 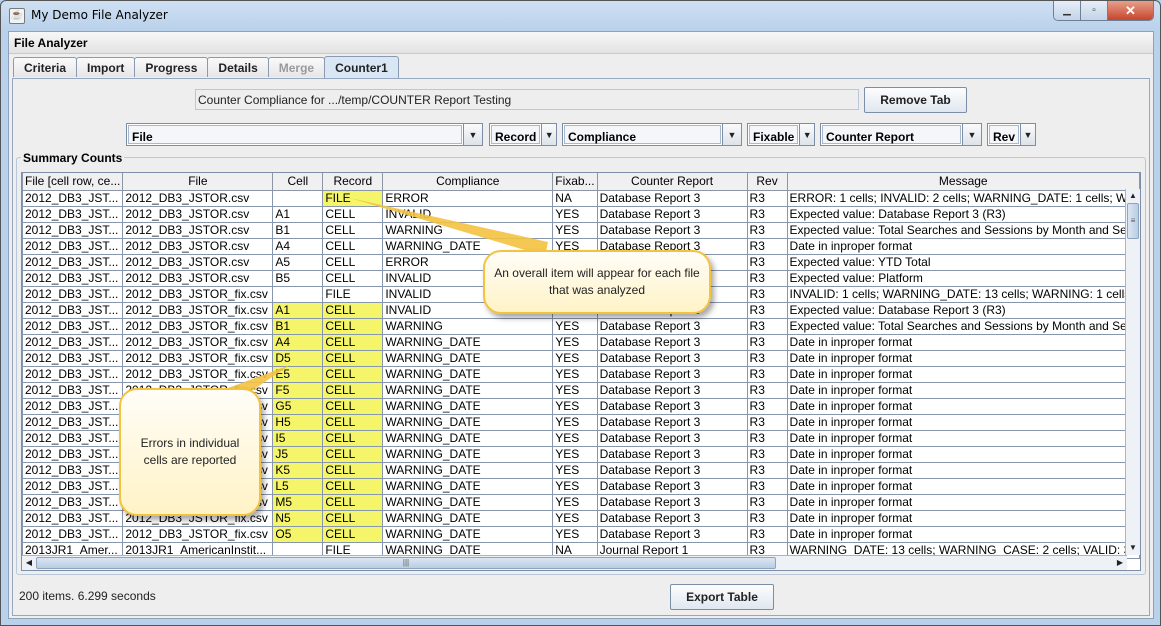 I want to click on tab-counter1: Counter1, so click(x=361, y=67).